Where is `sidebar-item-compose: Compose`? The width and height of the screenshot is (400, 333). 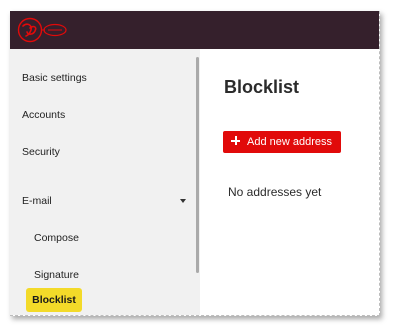 sidebar-item-compose: Compose is located at coordinates (56, 238).